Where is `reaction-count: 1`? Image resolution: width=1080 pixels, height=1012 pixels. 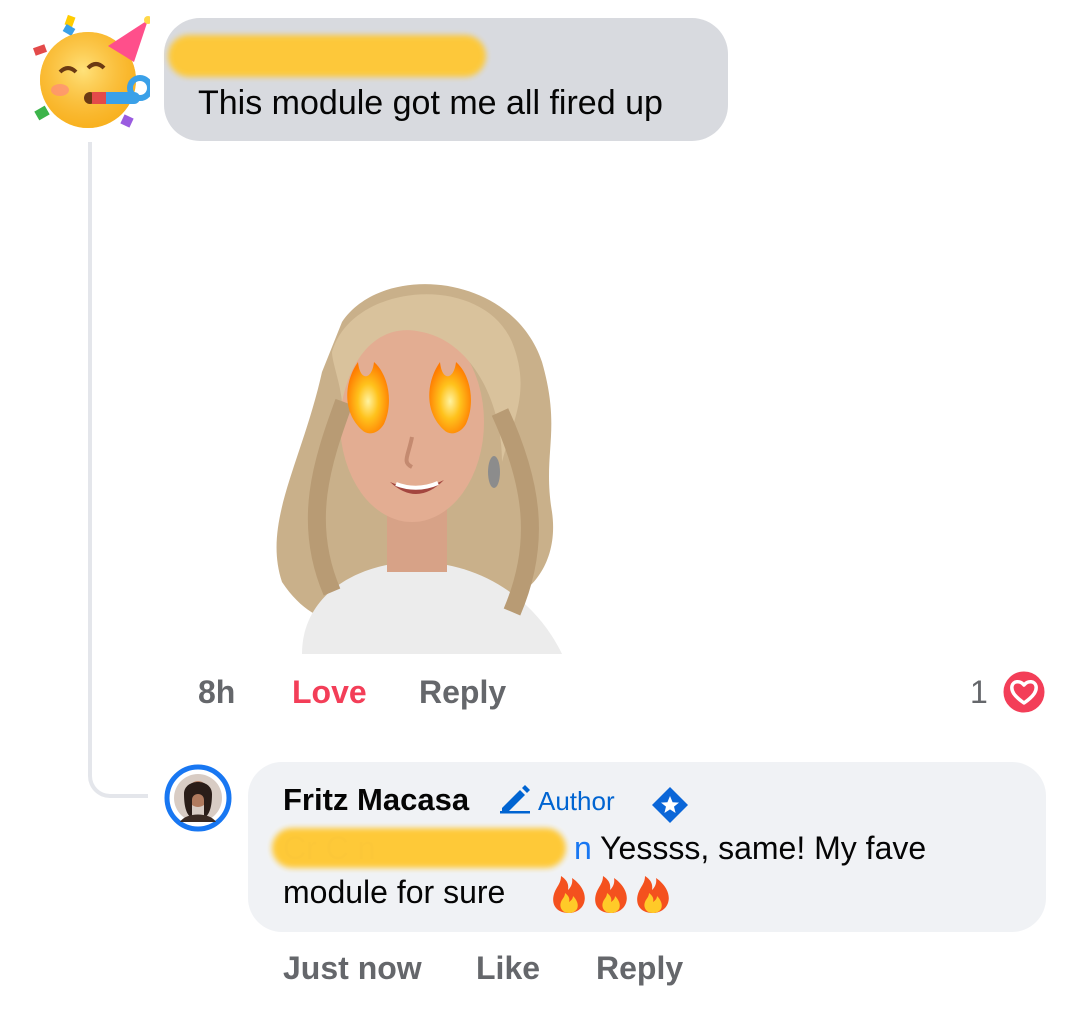
reaction-count: 1 is located at coordinates (979, 692).